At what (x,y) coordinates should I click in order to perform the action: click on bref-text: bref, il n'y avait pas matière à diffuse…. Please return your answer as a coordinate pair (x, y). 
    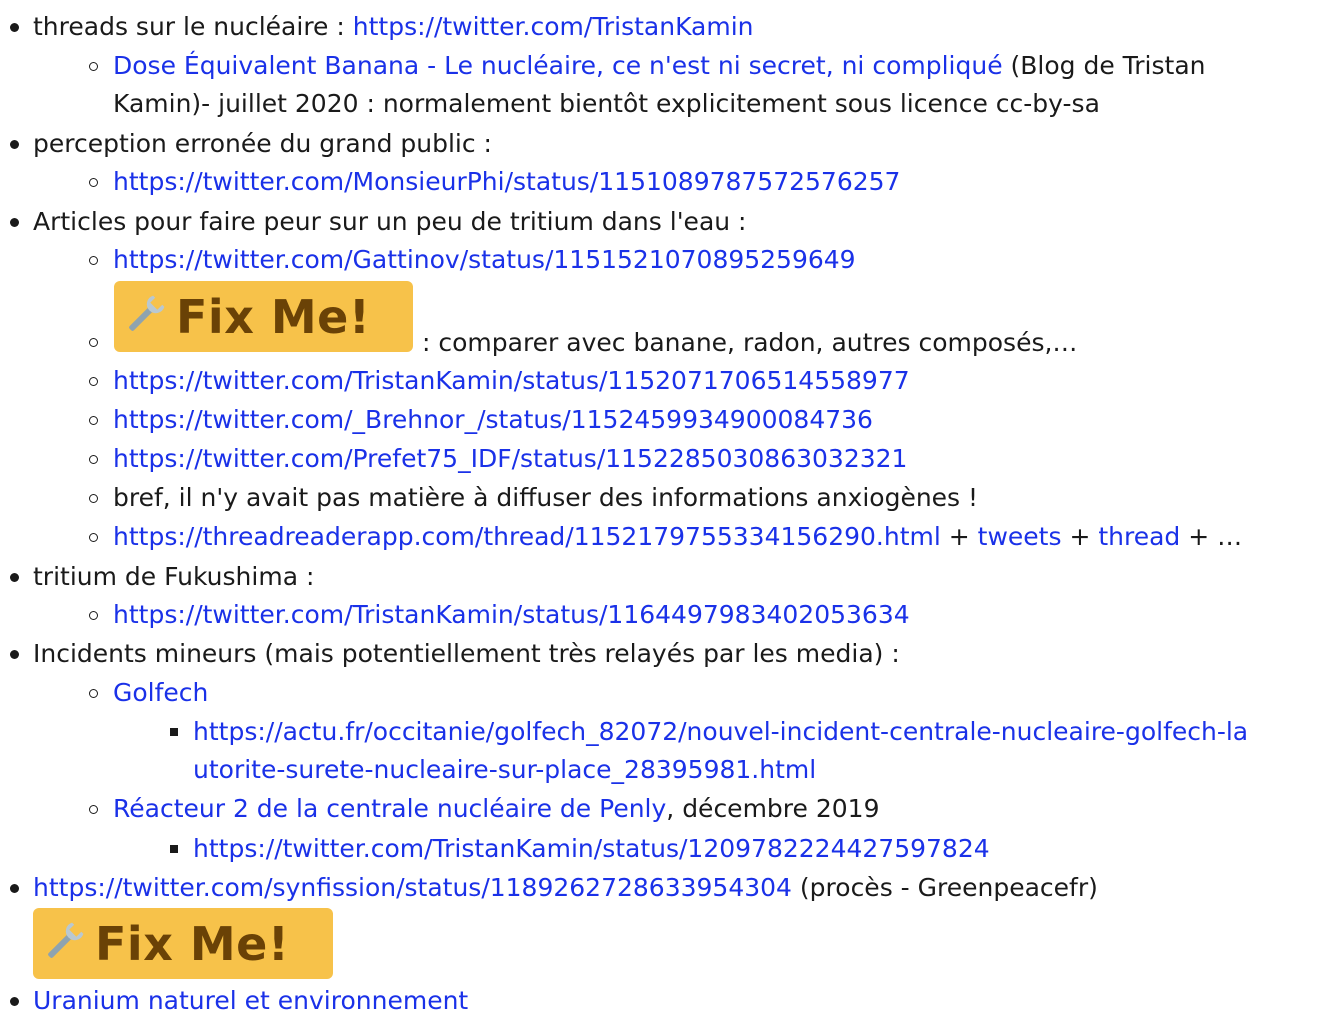
    Looking at the image, I should click on (546, 497).